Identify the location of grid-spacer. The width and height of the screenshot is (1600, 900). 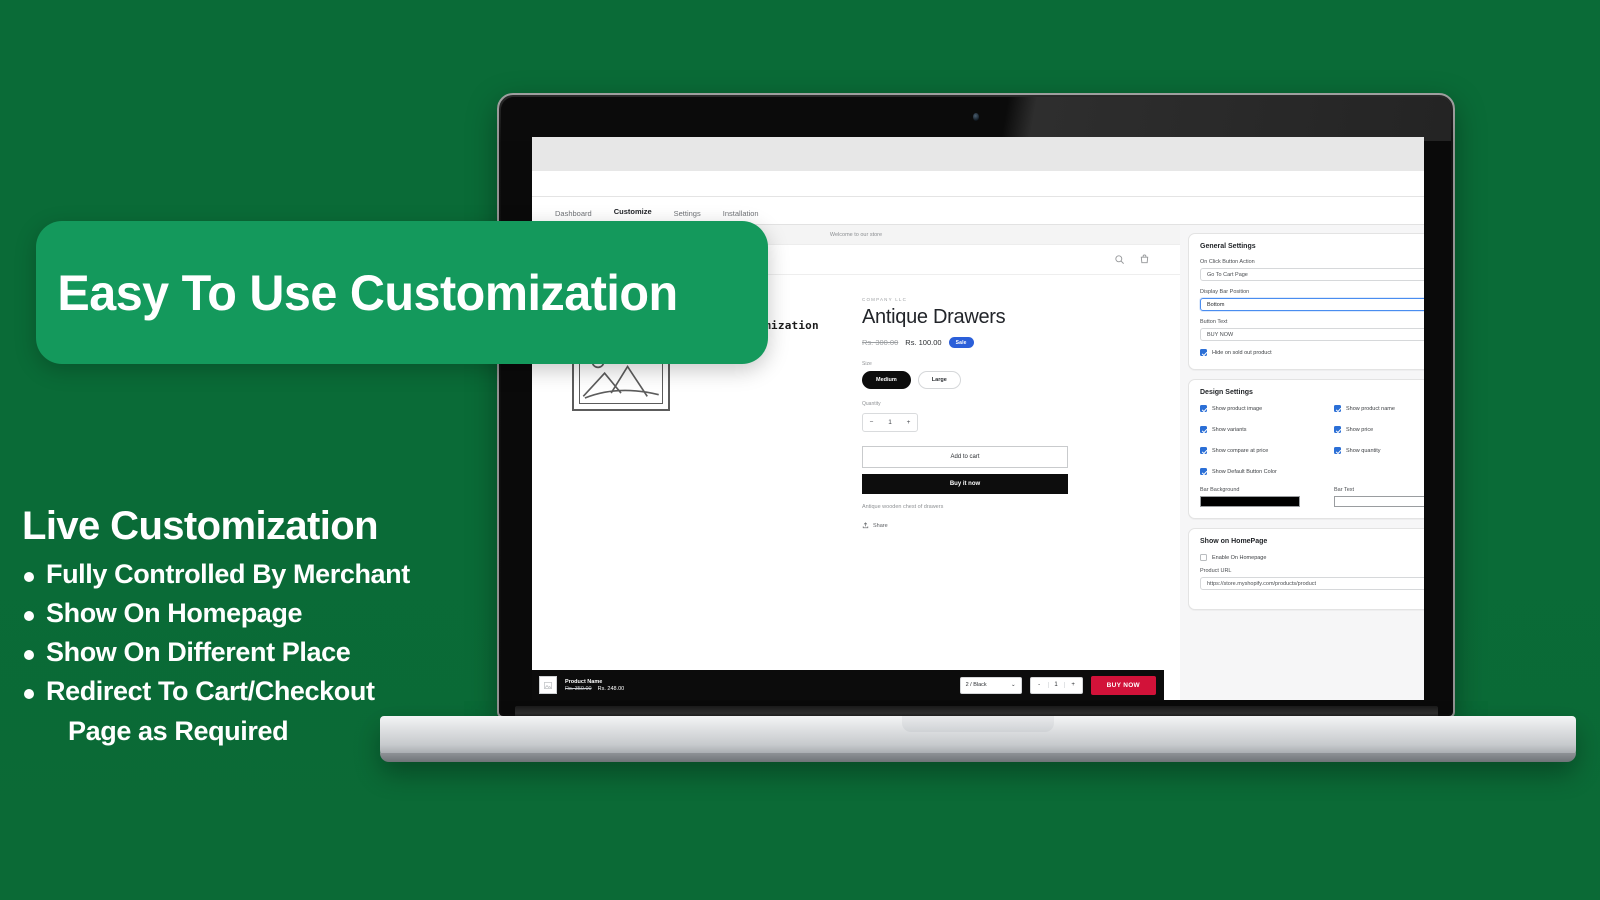
(1379, 472).